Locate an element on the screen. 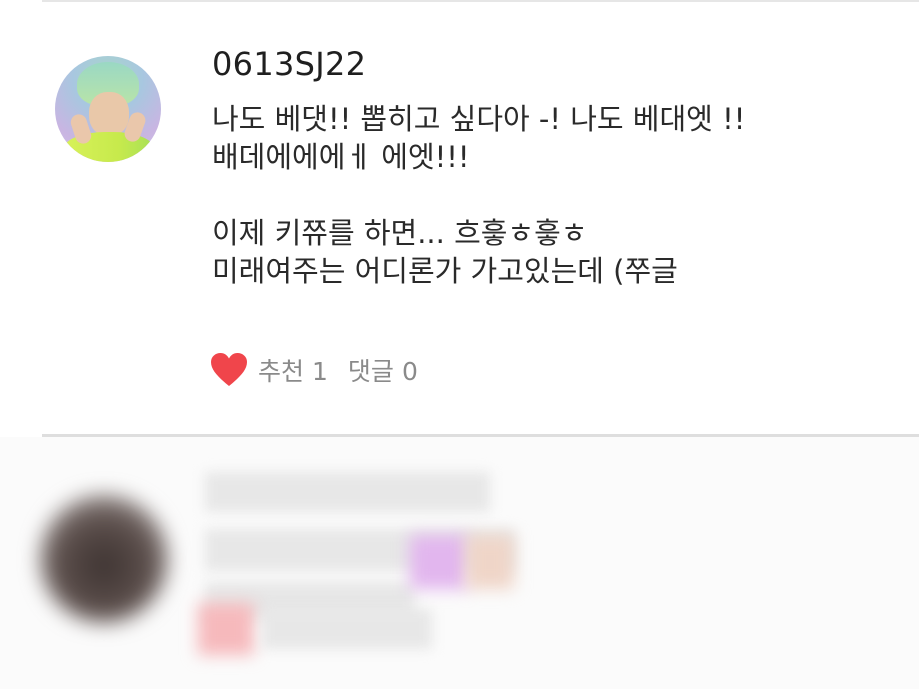 The image size is (919, 689). reply-count: 댓글 0 is located at coordinates (383, 370).